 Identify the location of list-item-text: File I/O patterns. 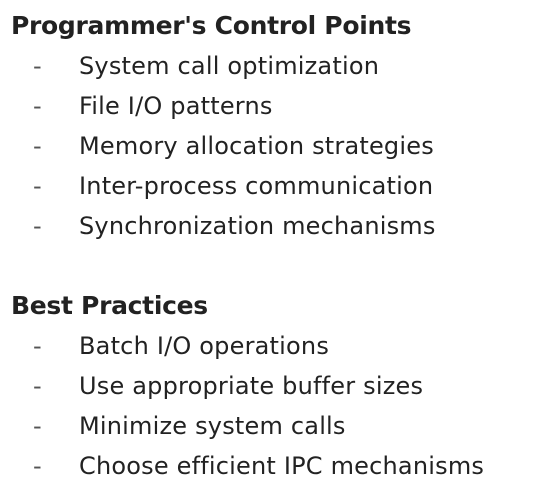
(176, 106).